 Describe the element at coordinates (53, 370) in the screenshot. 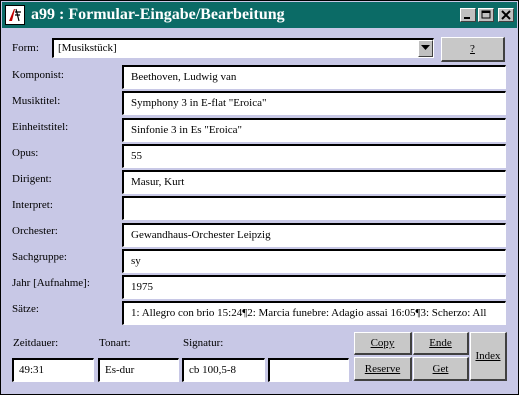

I see `zeitdauer-field: 49:31` at that location.